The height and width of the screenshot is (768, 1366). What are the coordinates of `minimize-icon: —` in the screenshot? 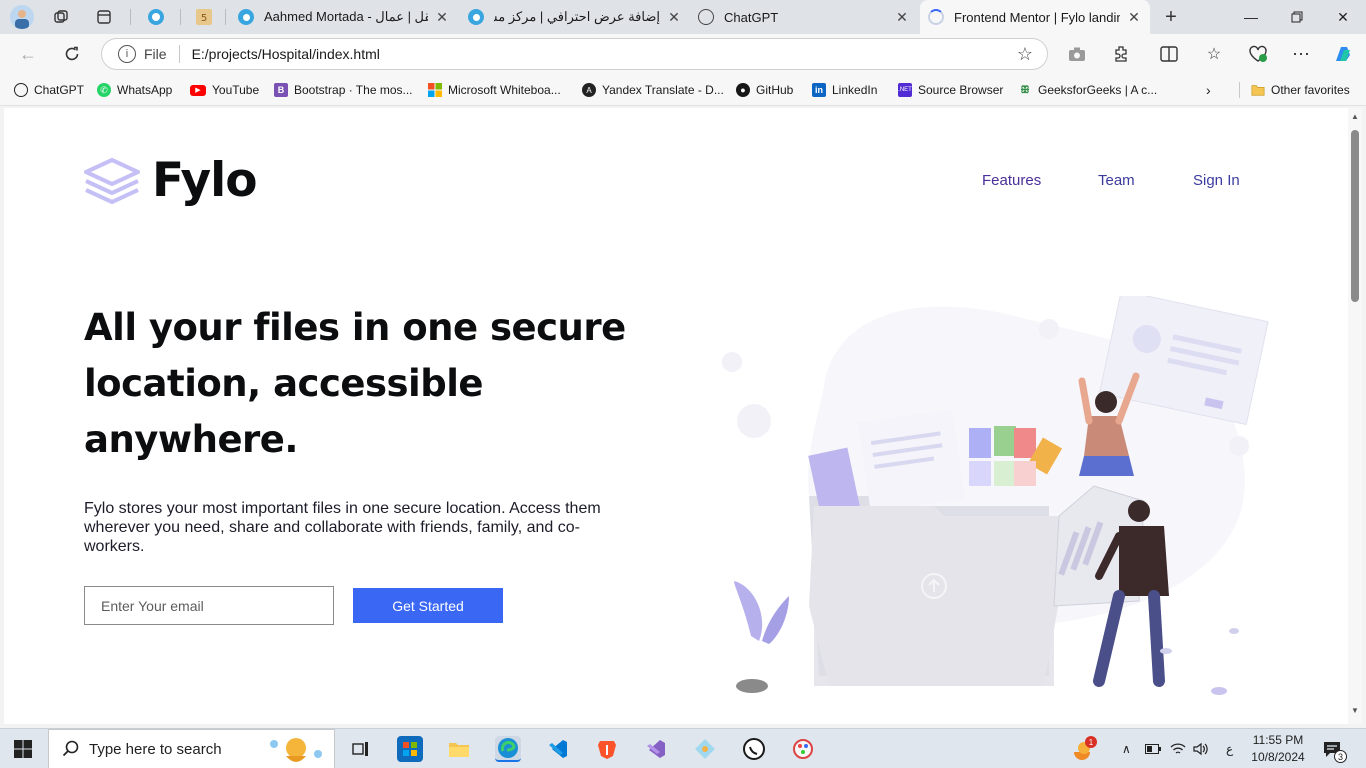 It's located at (1251, 17).